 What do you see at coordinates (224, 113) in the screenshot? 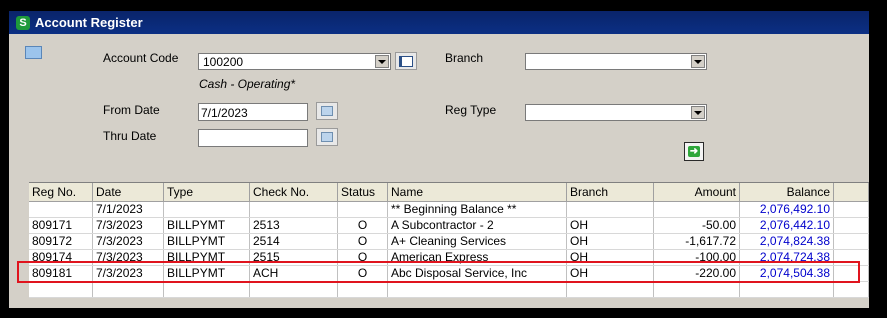
I see `from-date-value: 7/1/2023` at bounding box center [224, 113].